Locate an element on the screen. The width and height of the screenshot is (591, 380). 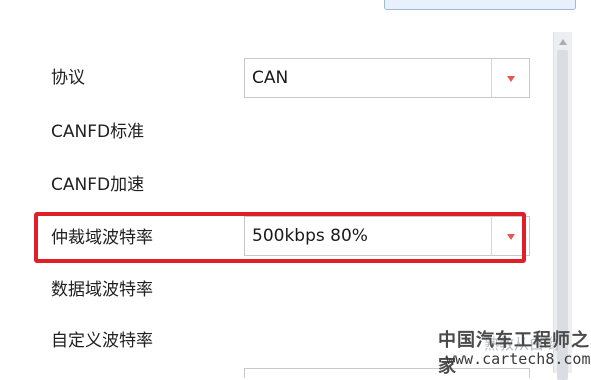
canfd-standard-label: CANFD标准 is located at coordinates (98, 132).